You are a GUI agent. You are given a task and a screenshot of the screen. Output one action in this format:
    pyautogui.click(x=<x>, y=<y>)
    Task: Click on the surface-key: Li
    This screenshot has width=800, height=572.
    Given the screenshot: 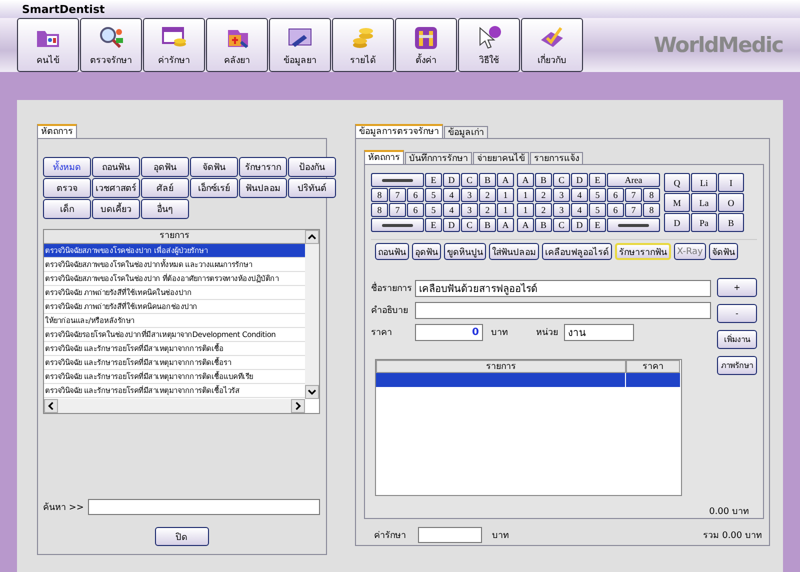 What is the action you would take?
    pyautogui.click(x=704, y=182)
    